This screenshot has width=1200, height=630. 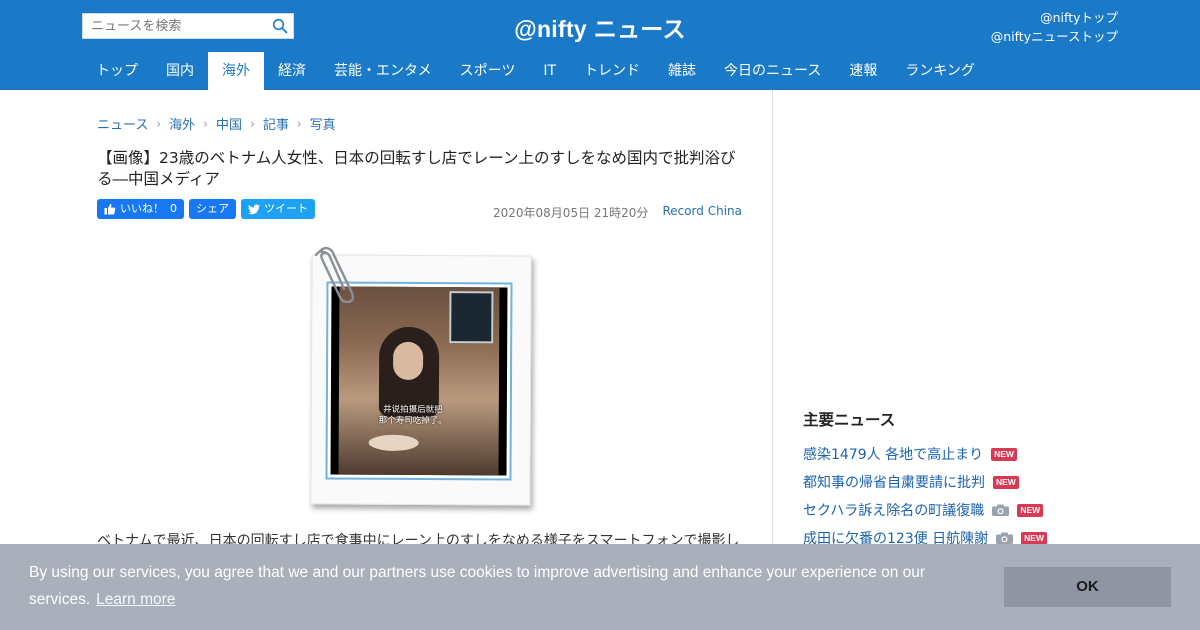 I want to click on tab-overseas: 海外, so click(x=236, y=71).